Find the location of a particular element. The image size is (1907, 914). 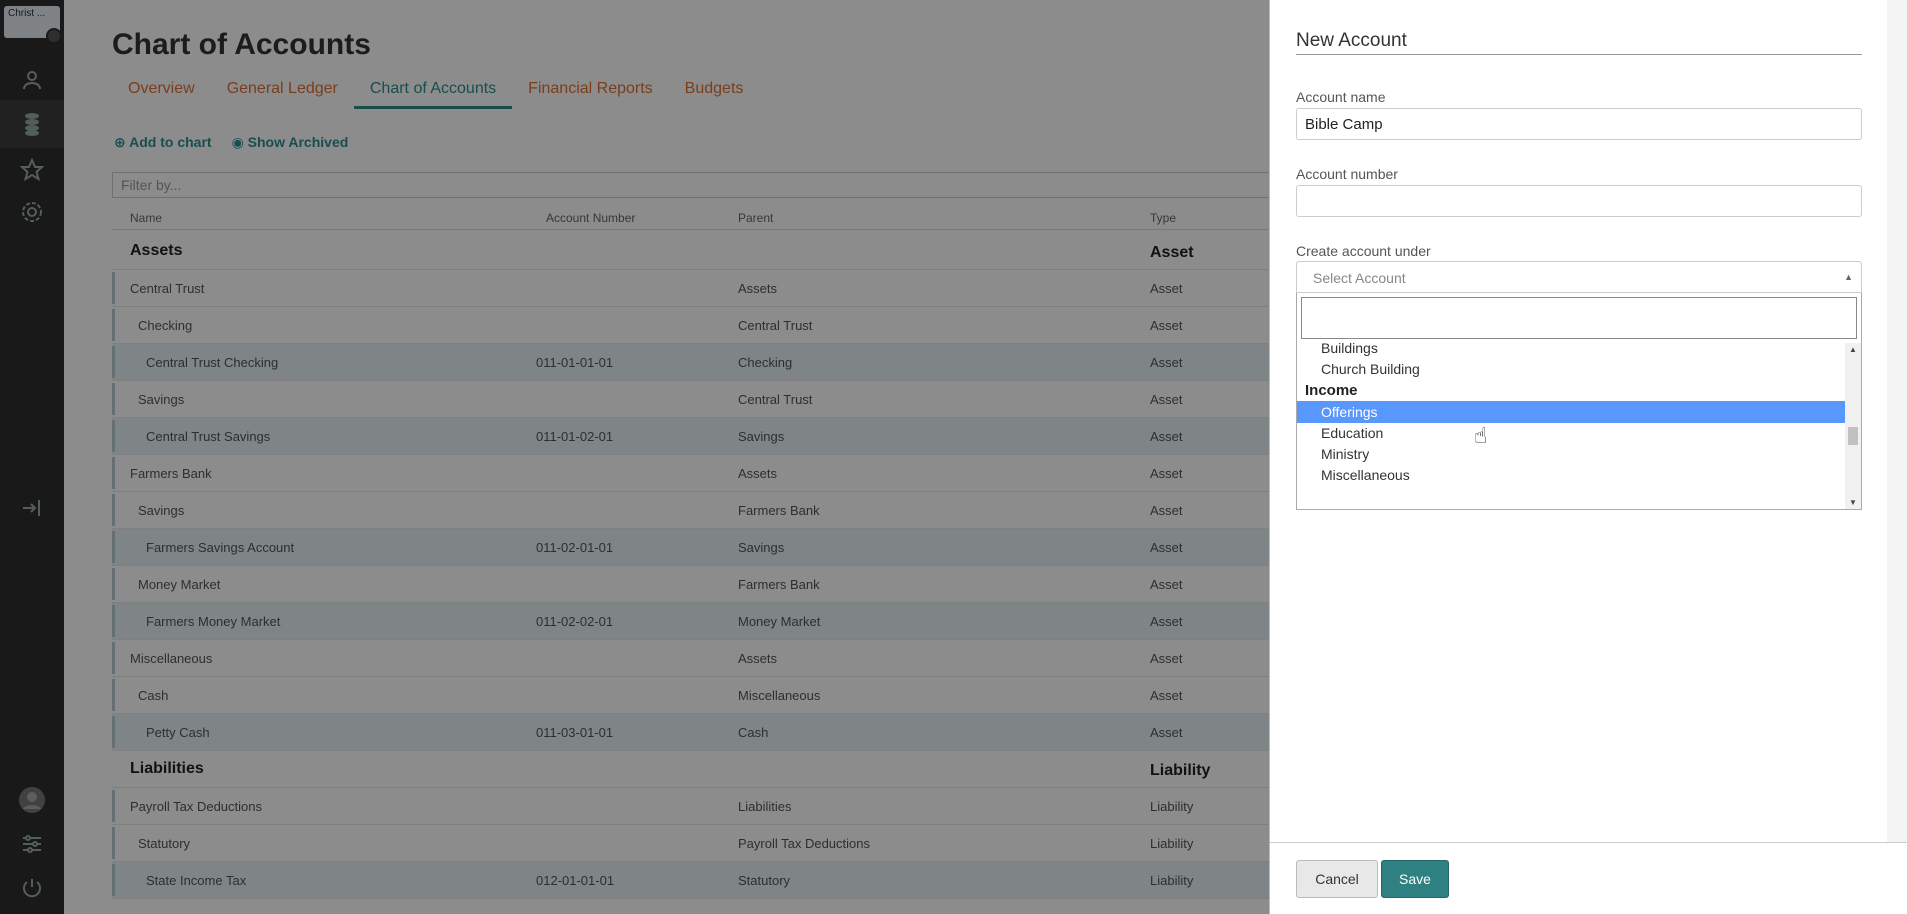

account-name-input is located at coordinates (1579, 124).